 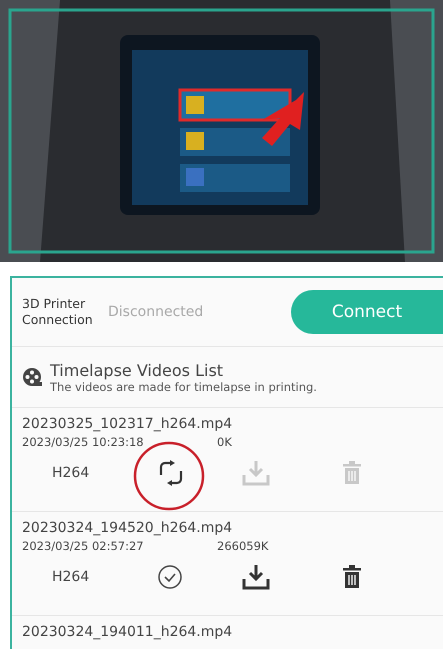 I want to click on file-date: 2023/03/25 02:57:27, so click(x=83, y=546).